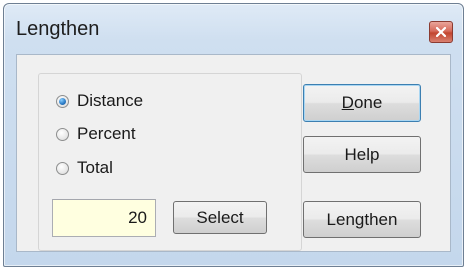 The height and width of the screenshot is (270, 467). What do you see at coordinates (106, 133) in the screenshot?
I see `radio-percent-label: Percent` at bounding box center [106, 133].